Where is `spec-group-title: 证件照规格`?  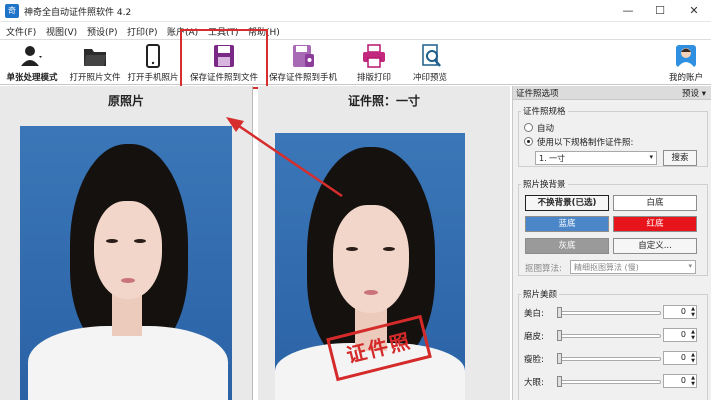
spec-group-title: 证件照规格 is located at coordinates (544, 111).